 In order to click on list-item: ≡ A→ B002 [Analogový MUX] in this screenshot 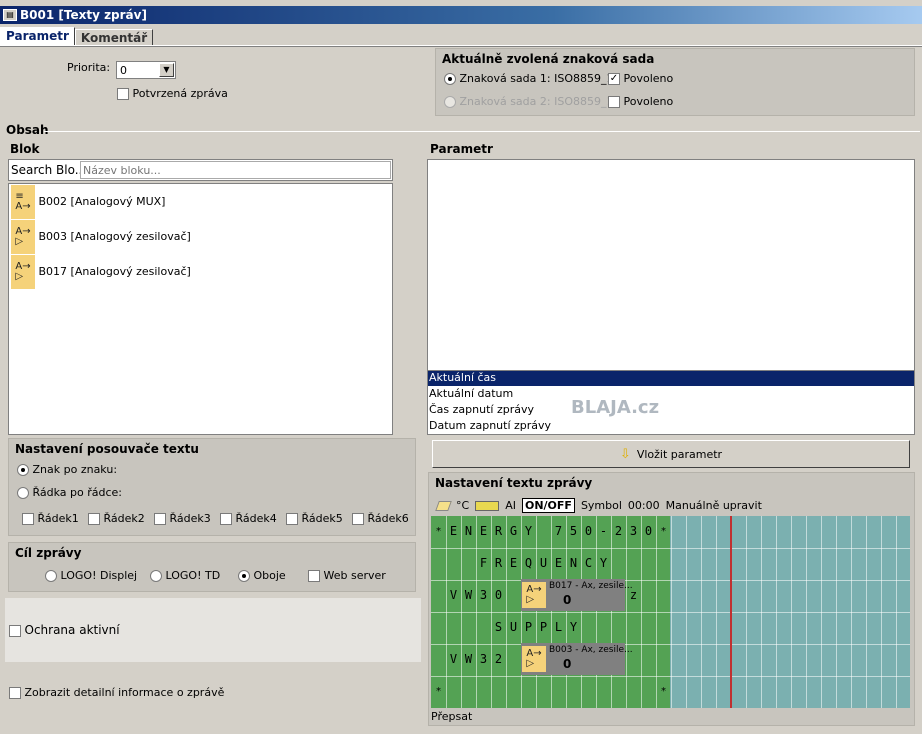, I will do `click(88, 202)`.